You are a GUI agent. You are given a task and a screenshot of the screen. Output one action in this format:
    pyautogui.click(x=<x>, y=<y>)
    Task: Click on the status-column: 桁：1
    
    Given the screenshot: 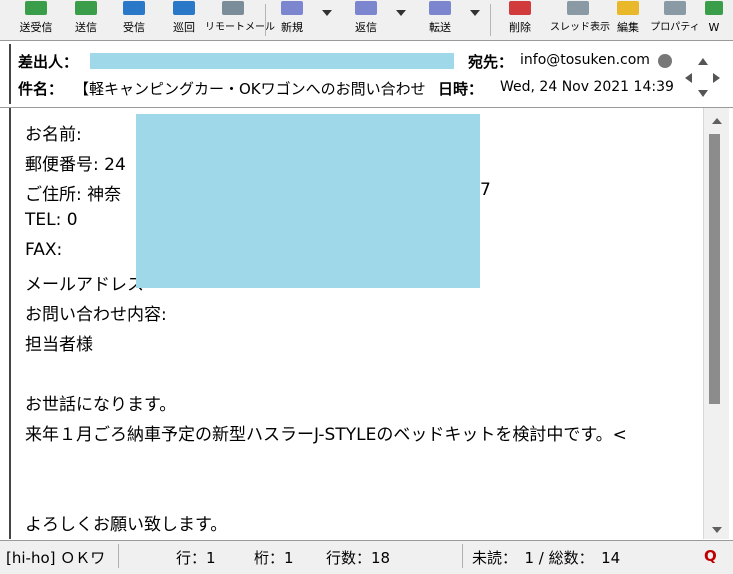 What is the action you would take?
    pyautogui.click(x=274, y=558)
    